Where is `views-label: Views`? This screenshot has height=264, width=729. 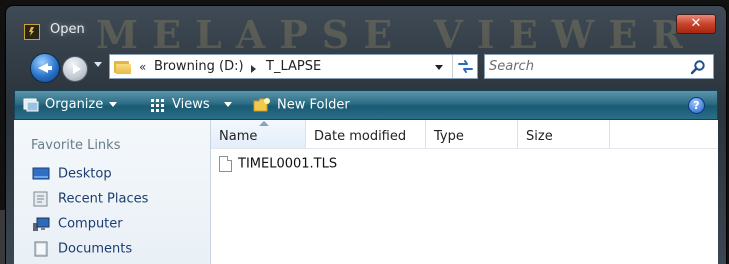
views-label: Views is located at coordinates (191, 104).